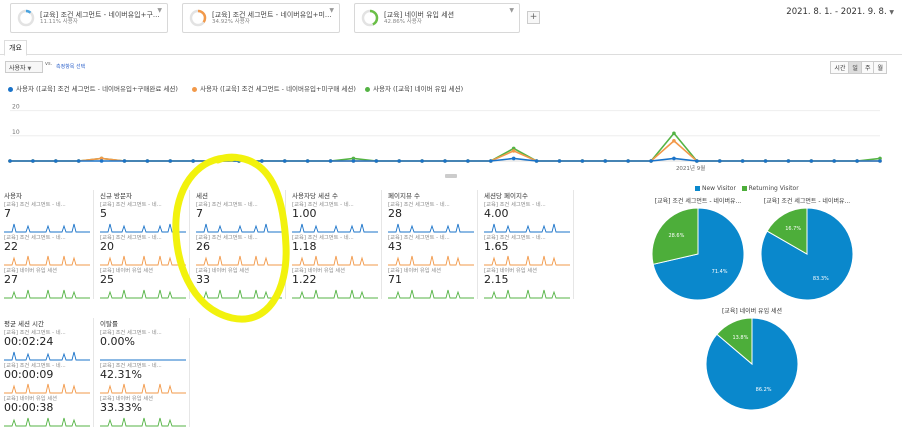 The width and height of the screenshot is (902, 434). I want to click on chart-resize-handle, so click(451, 176).